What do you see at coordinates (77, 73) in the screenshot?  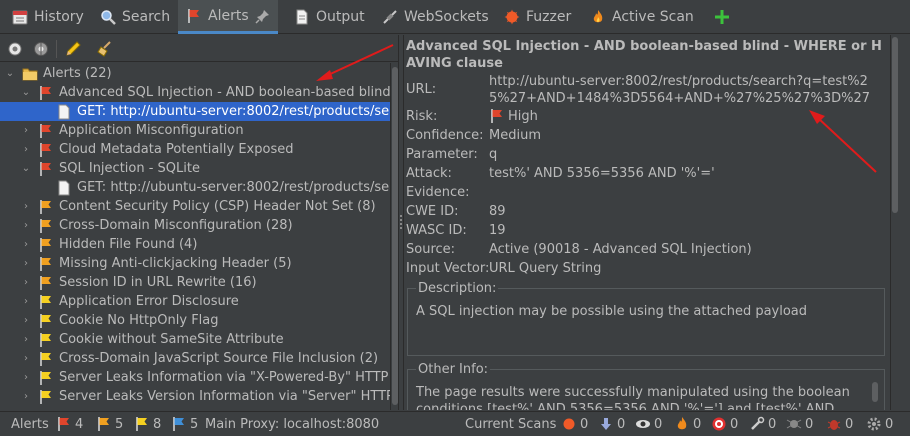 I see `tree-node-label: Alerts (22)` at bounding box center [77, 73].